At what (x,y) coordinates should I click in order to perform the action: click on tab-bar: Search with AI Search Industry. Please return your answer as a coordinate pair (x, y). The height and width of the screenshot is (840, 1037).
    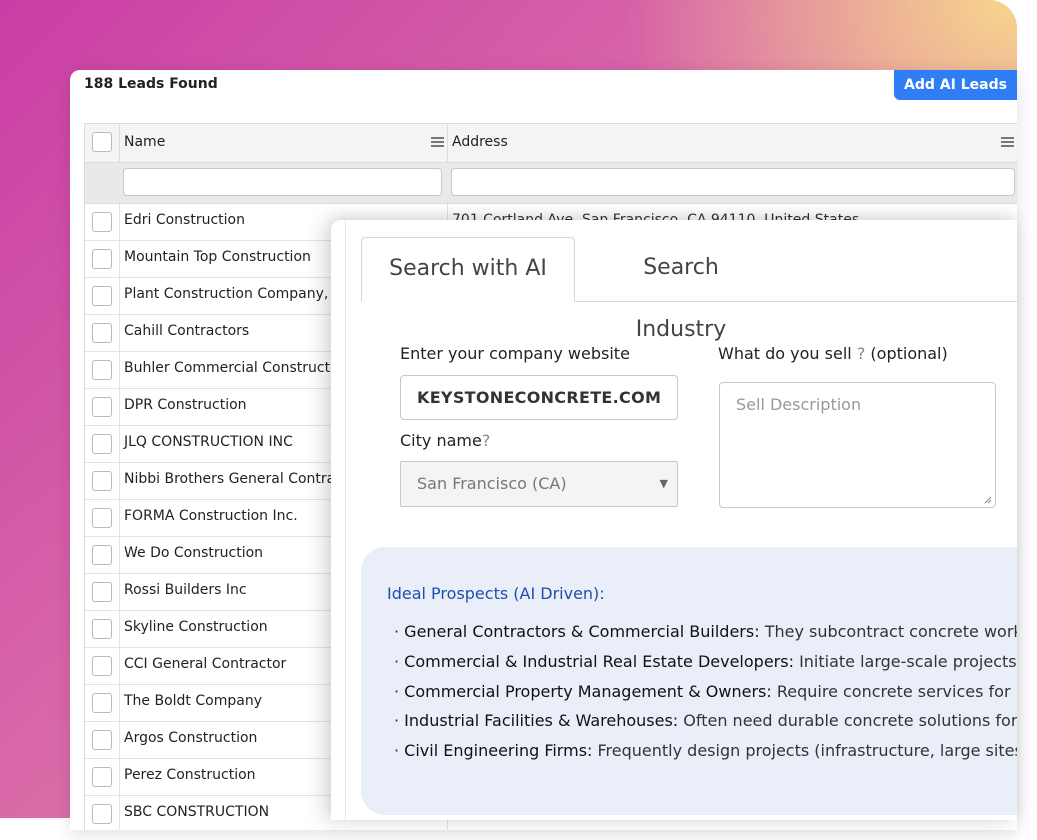
    Looking at the image, I should click on (689, 289).